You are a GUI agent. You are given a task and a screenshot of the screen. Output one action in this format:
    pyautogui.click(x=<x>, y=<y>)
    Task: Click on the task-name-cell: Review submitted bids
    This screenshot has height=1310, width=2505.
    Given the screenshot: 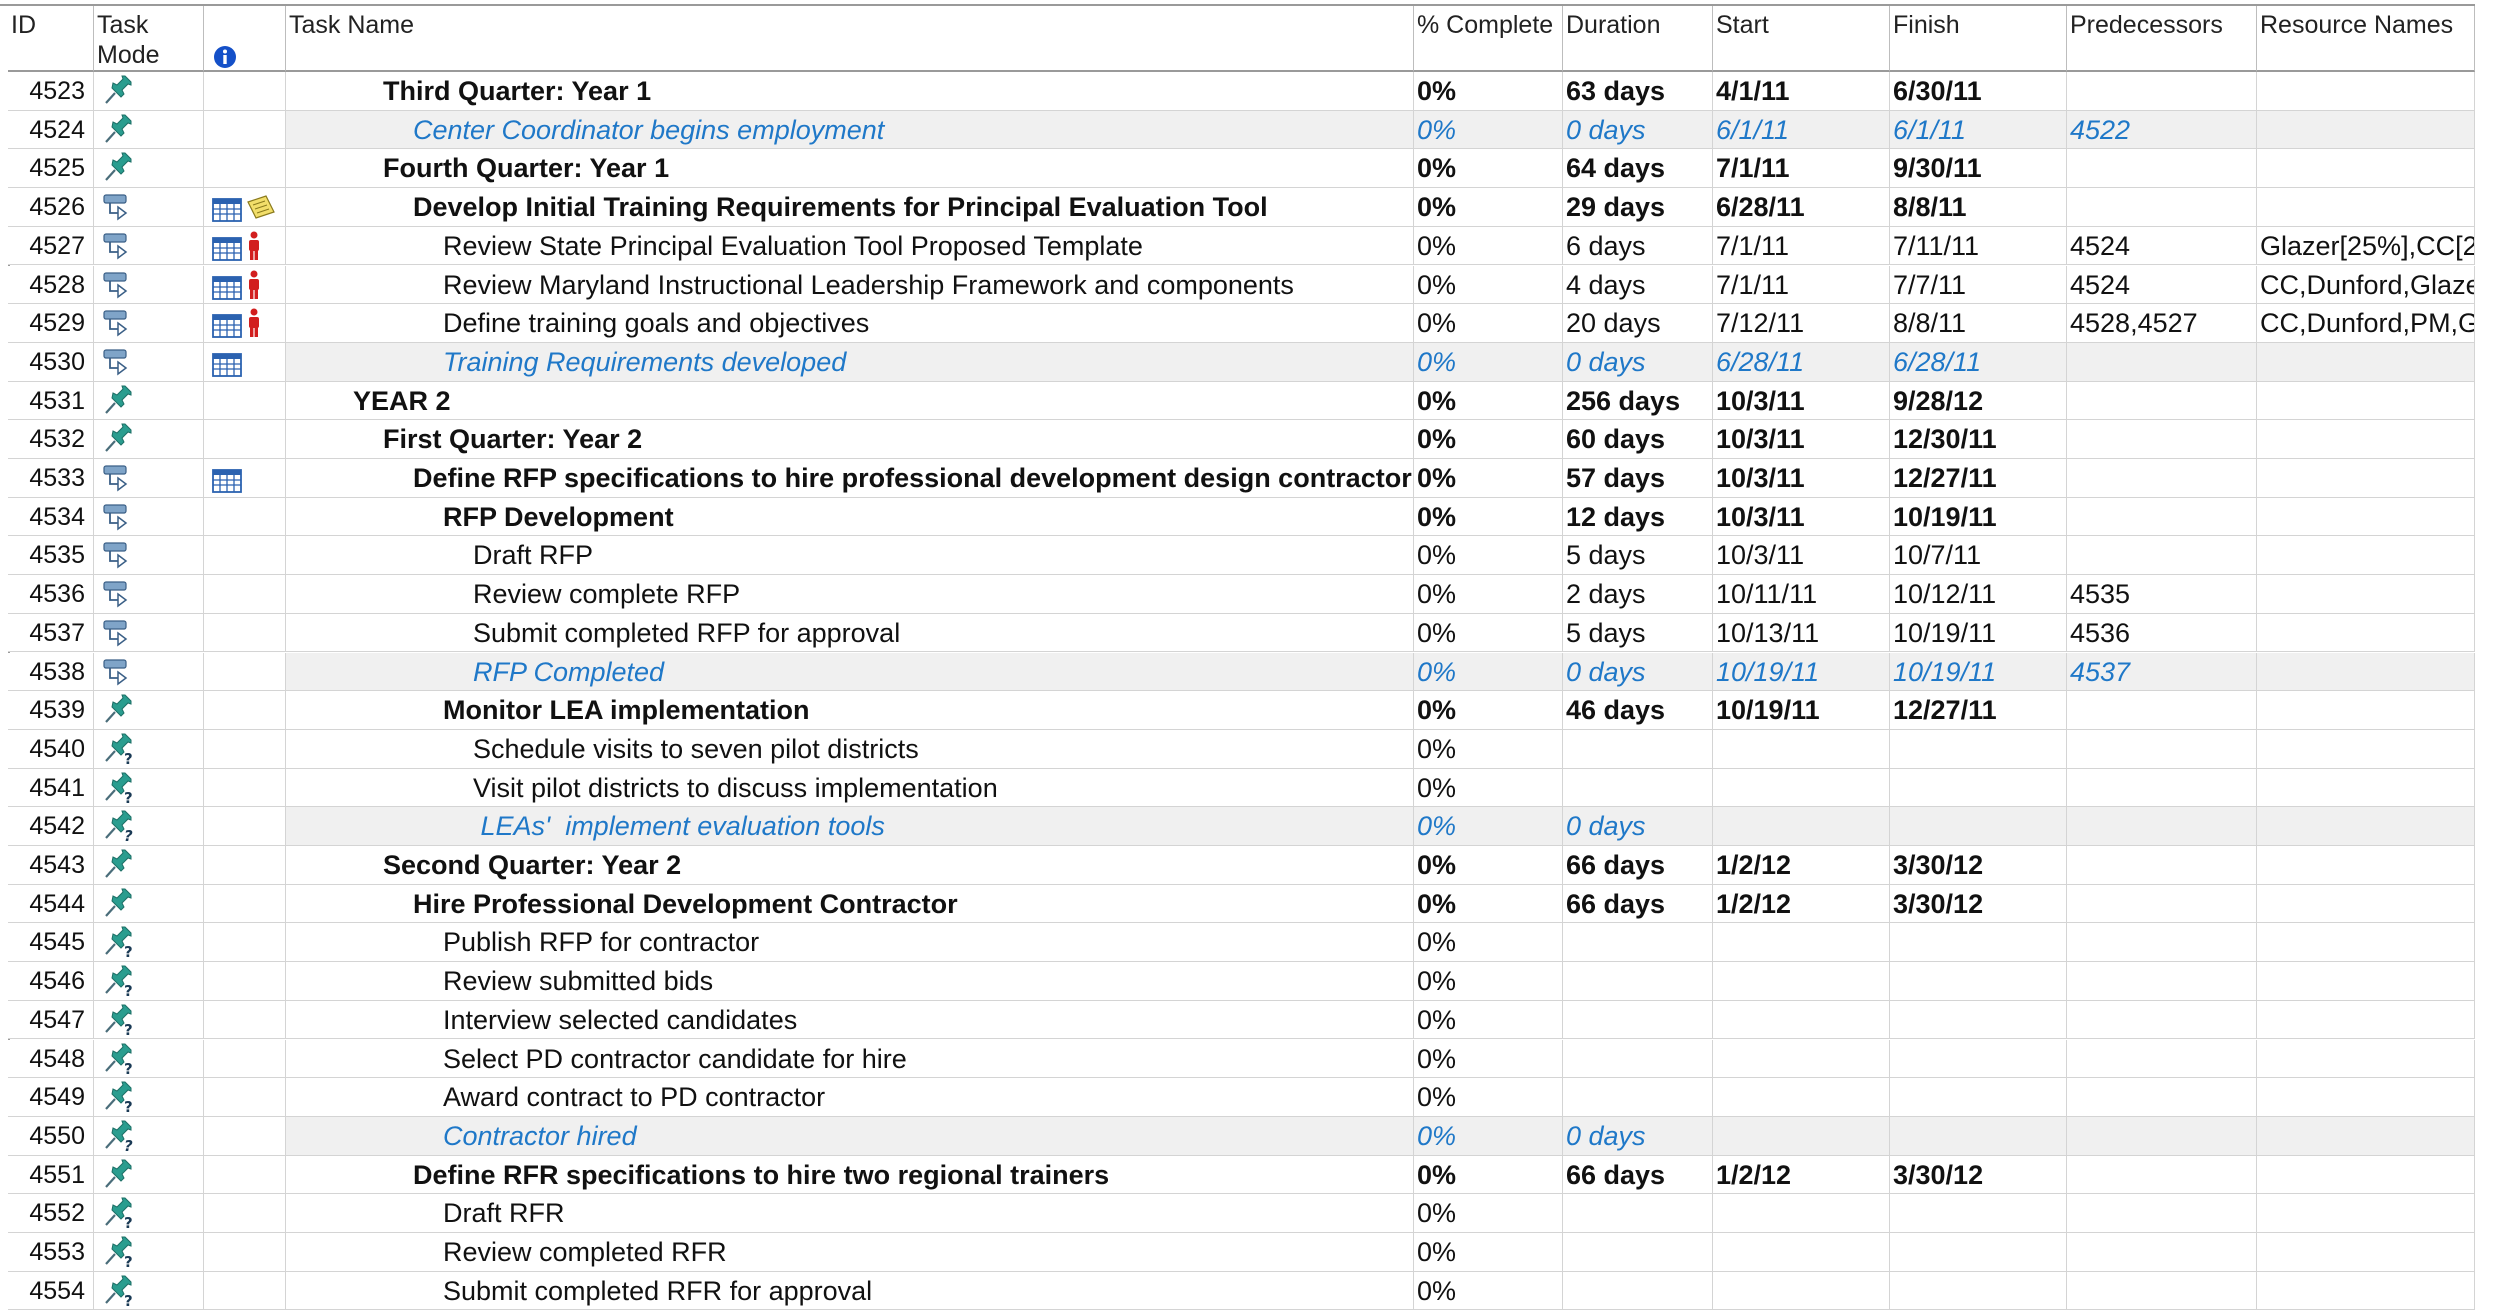 What is the action you would take?
    pyautogui.click(x=850, y=981)
    